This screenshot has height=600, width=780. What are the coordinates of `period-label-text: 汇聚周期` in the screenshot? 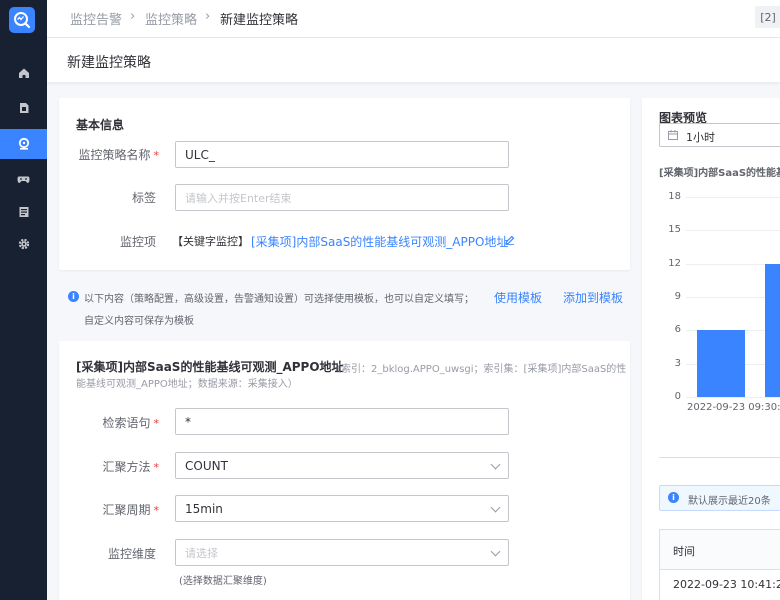 It's located at (126, 510).